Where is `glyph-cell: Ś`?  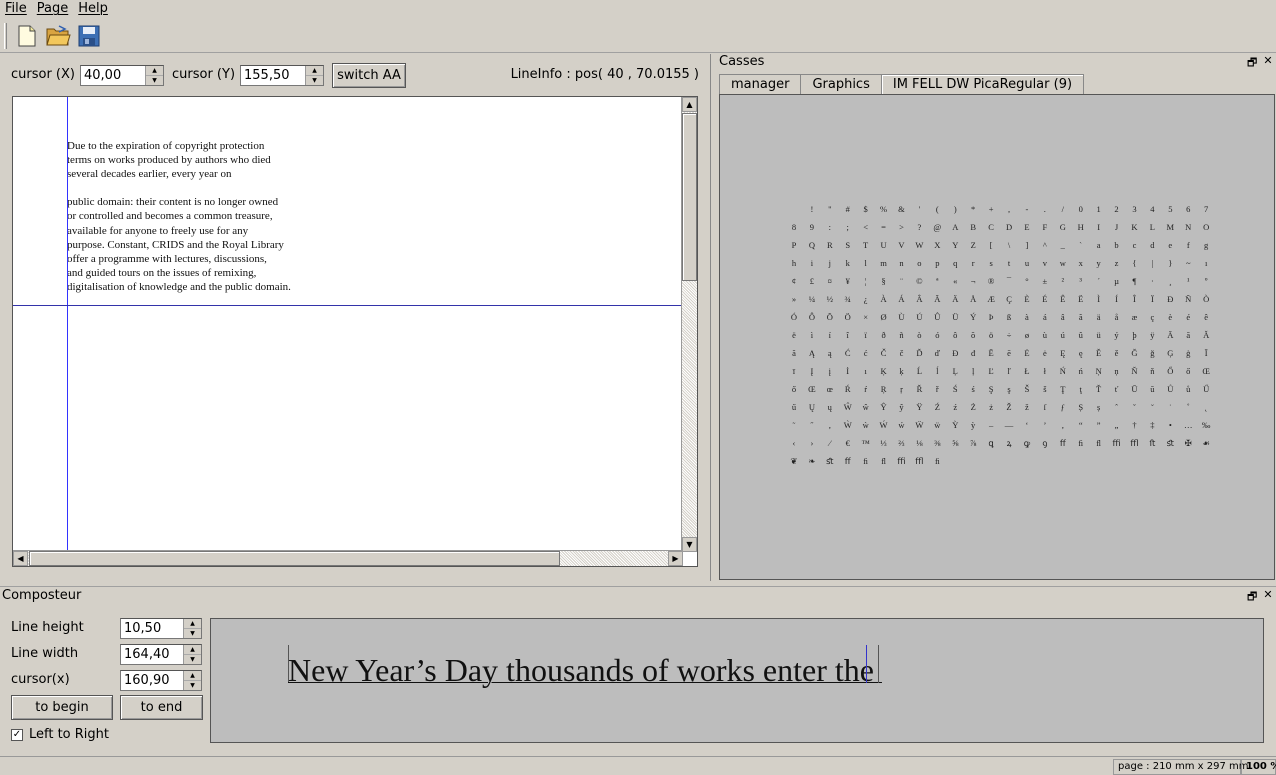
glyph-cell: Ś is located at coordinates (955, 389).